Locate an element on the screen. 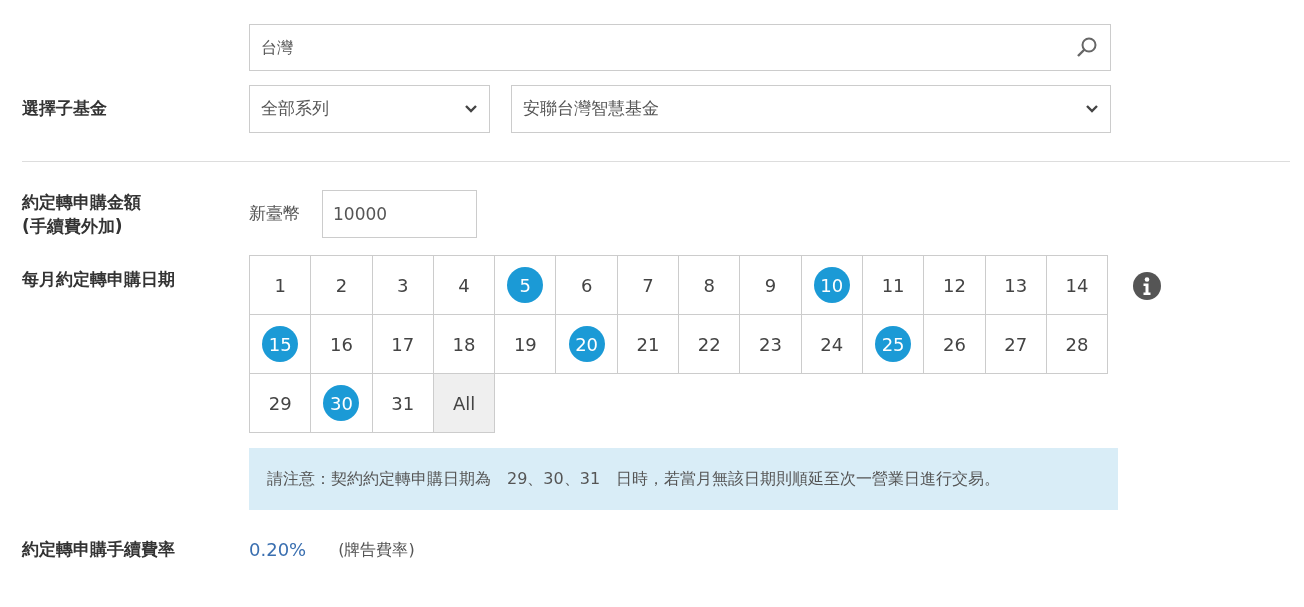 The width and height of the screenshot is (1304, 607). day-cell: 16 is located at coordinates (342, 344).